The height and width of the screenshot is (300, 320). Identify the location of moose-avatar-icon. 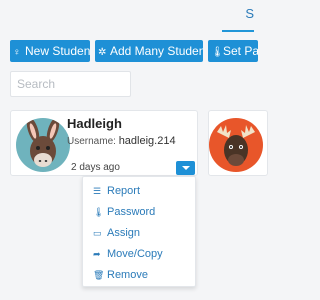
(236, 145).